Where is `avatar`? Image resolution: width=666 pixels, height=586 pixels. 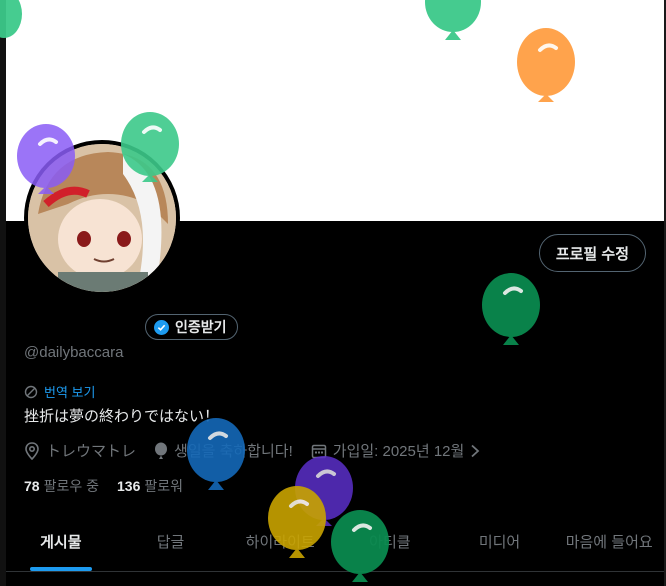
avatar is located at coordinates (102, 218).